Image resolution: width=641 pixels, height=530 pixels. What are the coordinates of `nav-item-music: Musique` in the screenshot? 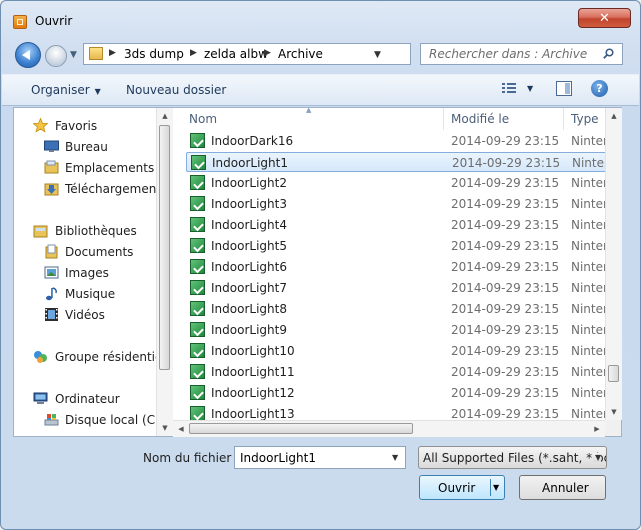 It's located at (85, 294).